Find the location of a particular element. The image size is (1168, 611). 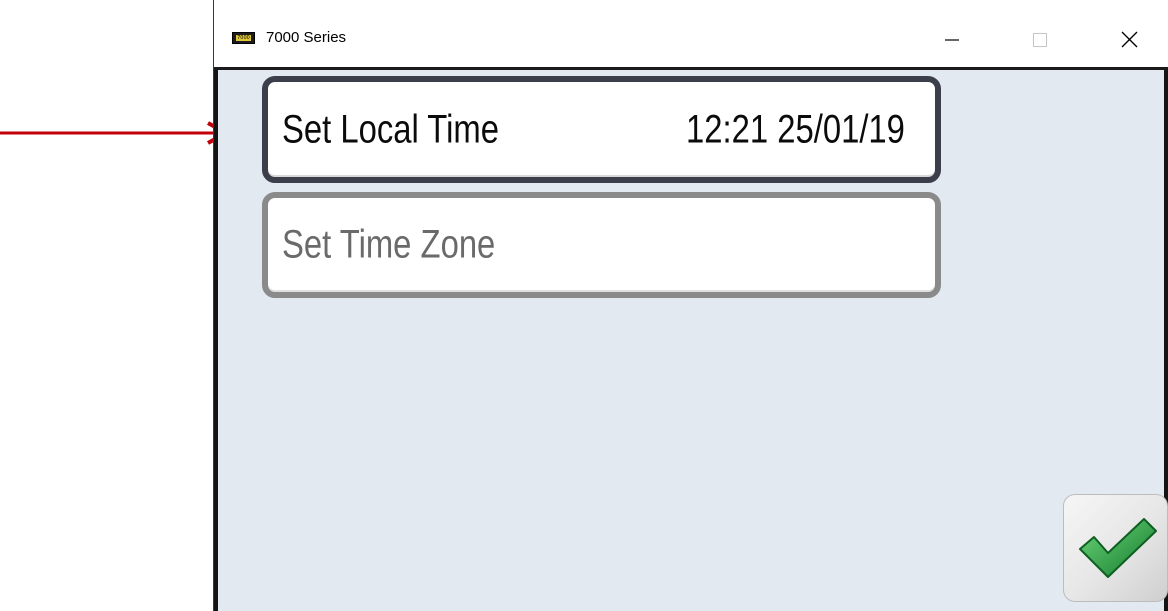

confirm-button is located at coordinates (1115, 548).